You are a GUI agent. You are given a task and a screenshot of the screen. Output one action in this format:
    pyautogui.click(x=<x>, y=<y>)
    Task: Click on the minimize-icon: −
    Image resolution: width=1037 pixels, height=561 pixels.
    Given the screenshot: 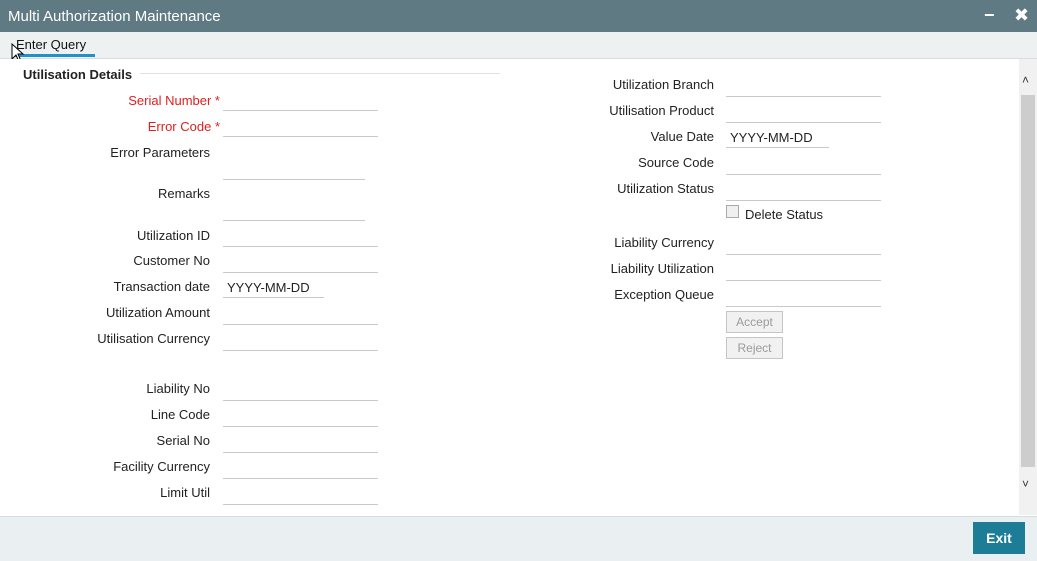 What is the action you would take?
    pyautogui.click(x=989, y=15)
    